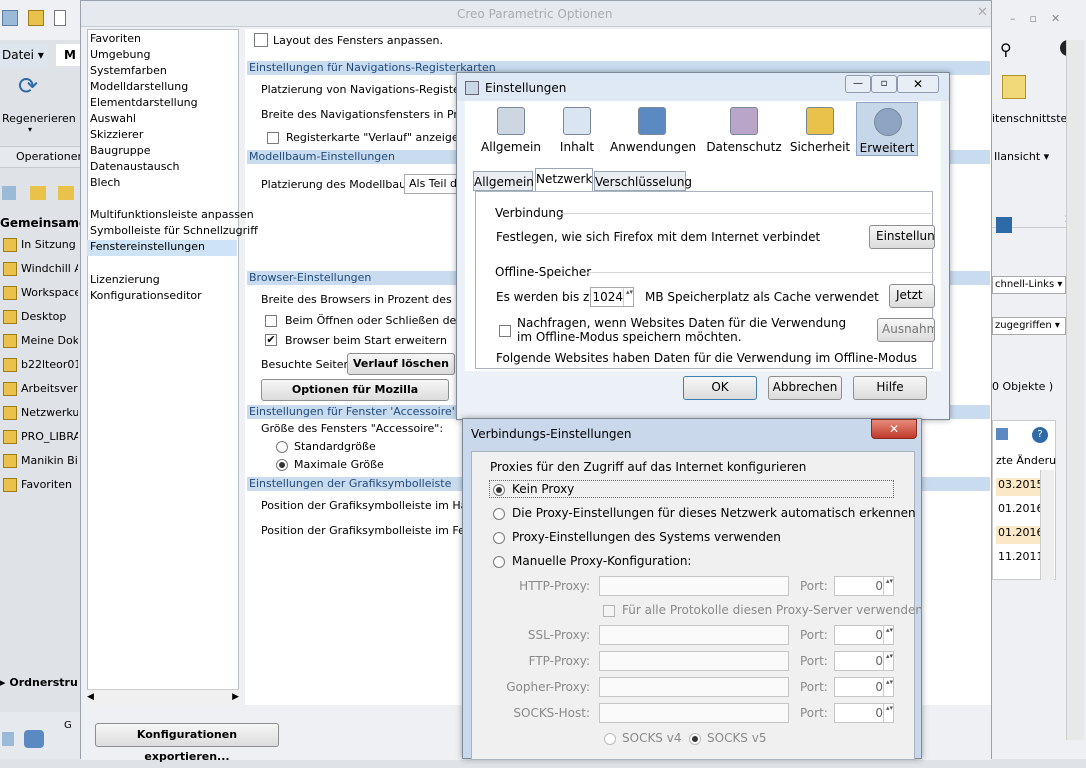 The width and height of the screenshot is (1086, 768). I want to click on nav-item: Umgebung, so click(120, 54).